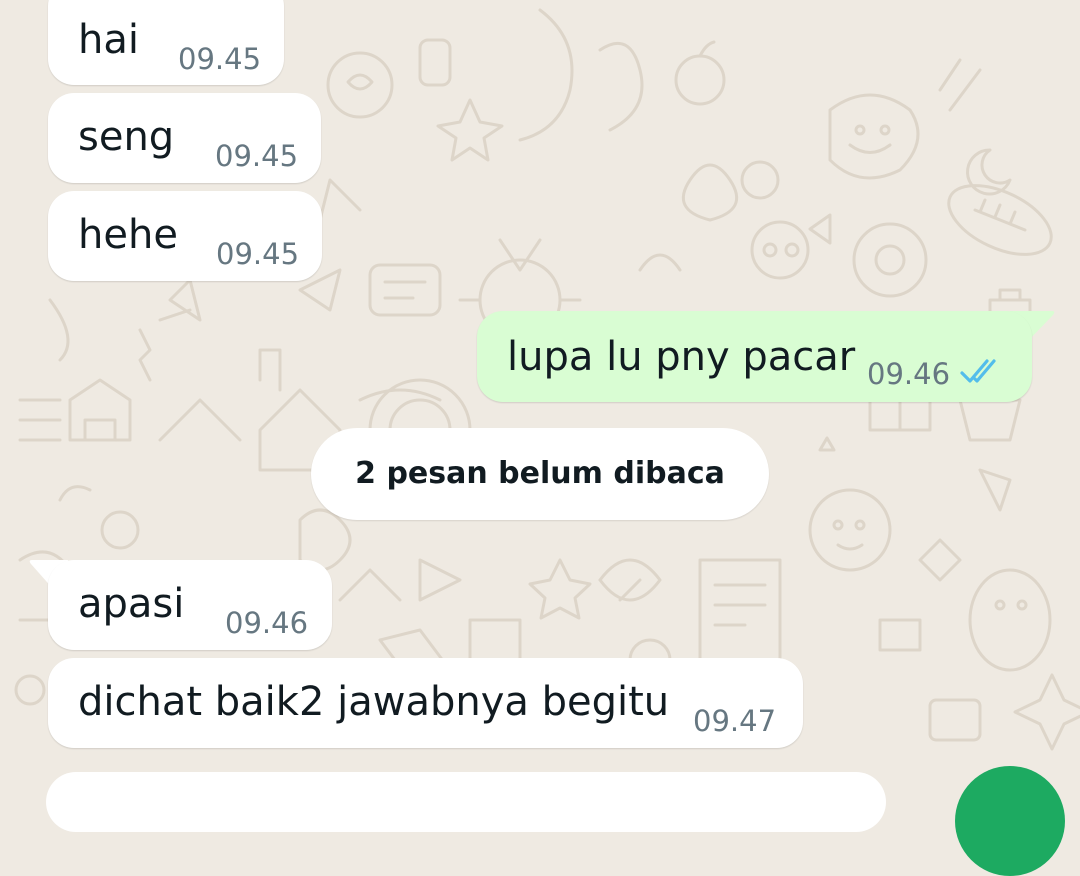 Image resolution: width=1080 pixels, height=876 pixels. I want to click on unread-messages-label: 2 pesan belum dibaca, so click(540, 473).